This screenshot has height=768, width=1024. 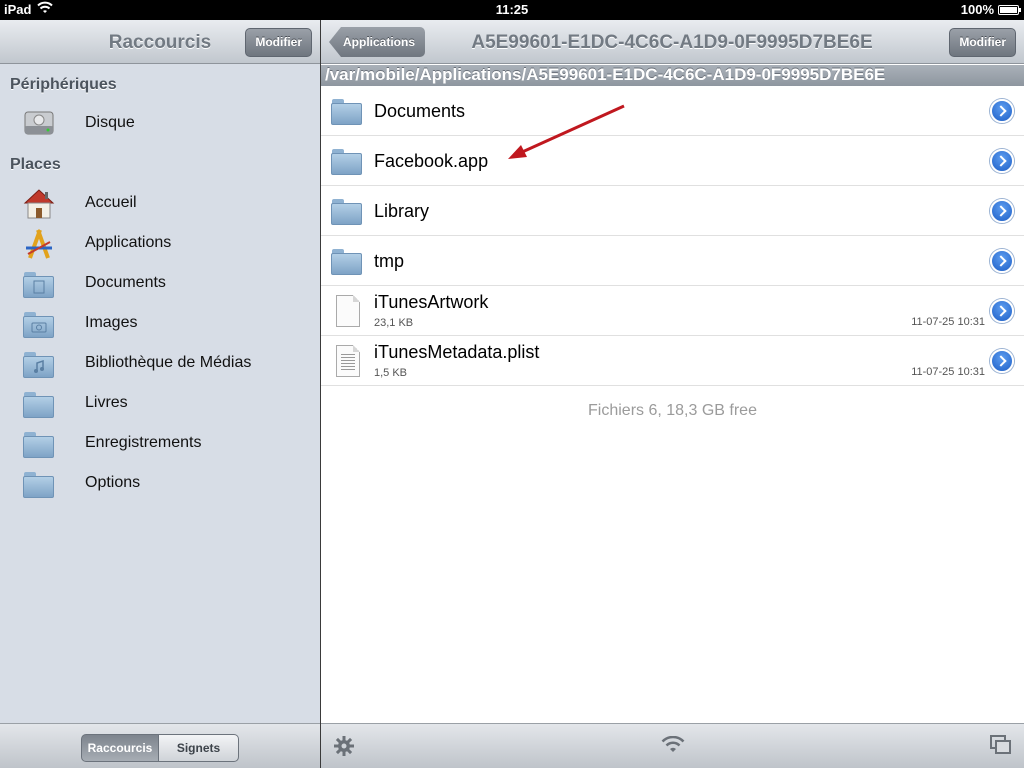 I want to click on sidebar-item-applications: Applications, so click(x=160, y=244).